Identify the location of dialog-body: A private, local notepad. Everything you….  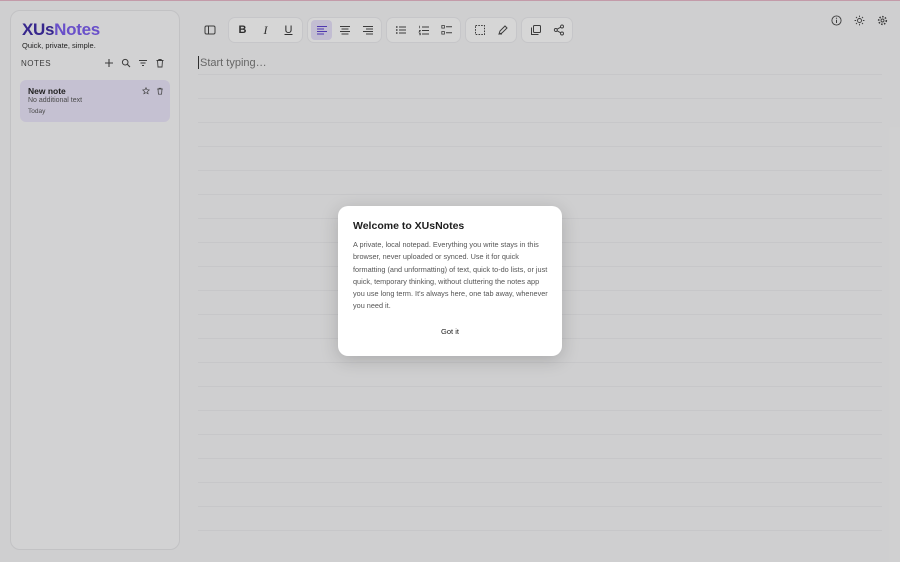
(450, 275).